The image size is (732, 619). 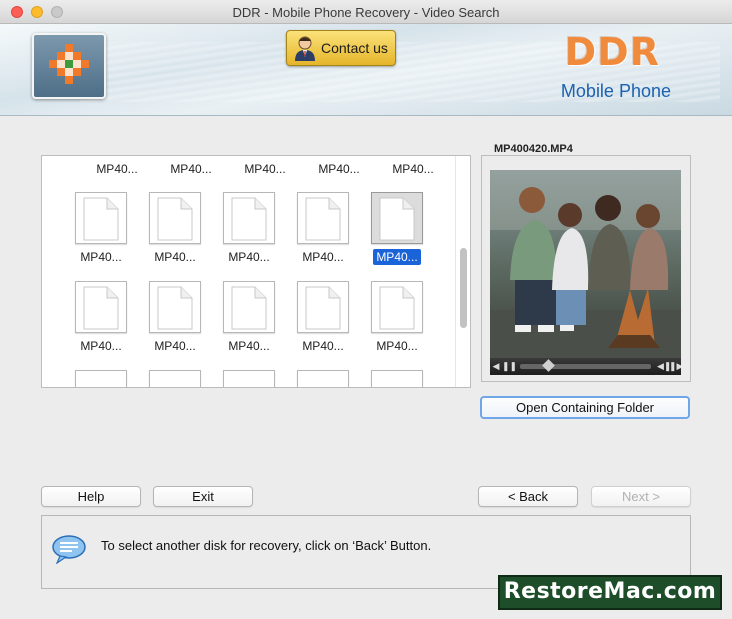 What do you see at coordinates (509, 366) in the screenshot?
I see `pause-icon: ❚❚` at bounding box center [509, 366].